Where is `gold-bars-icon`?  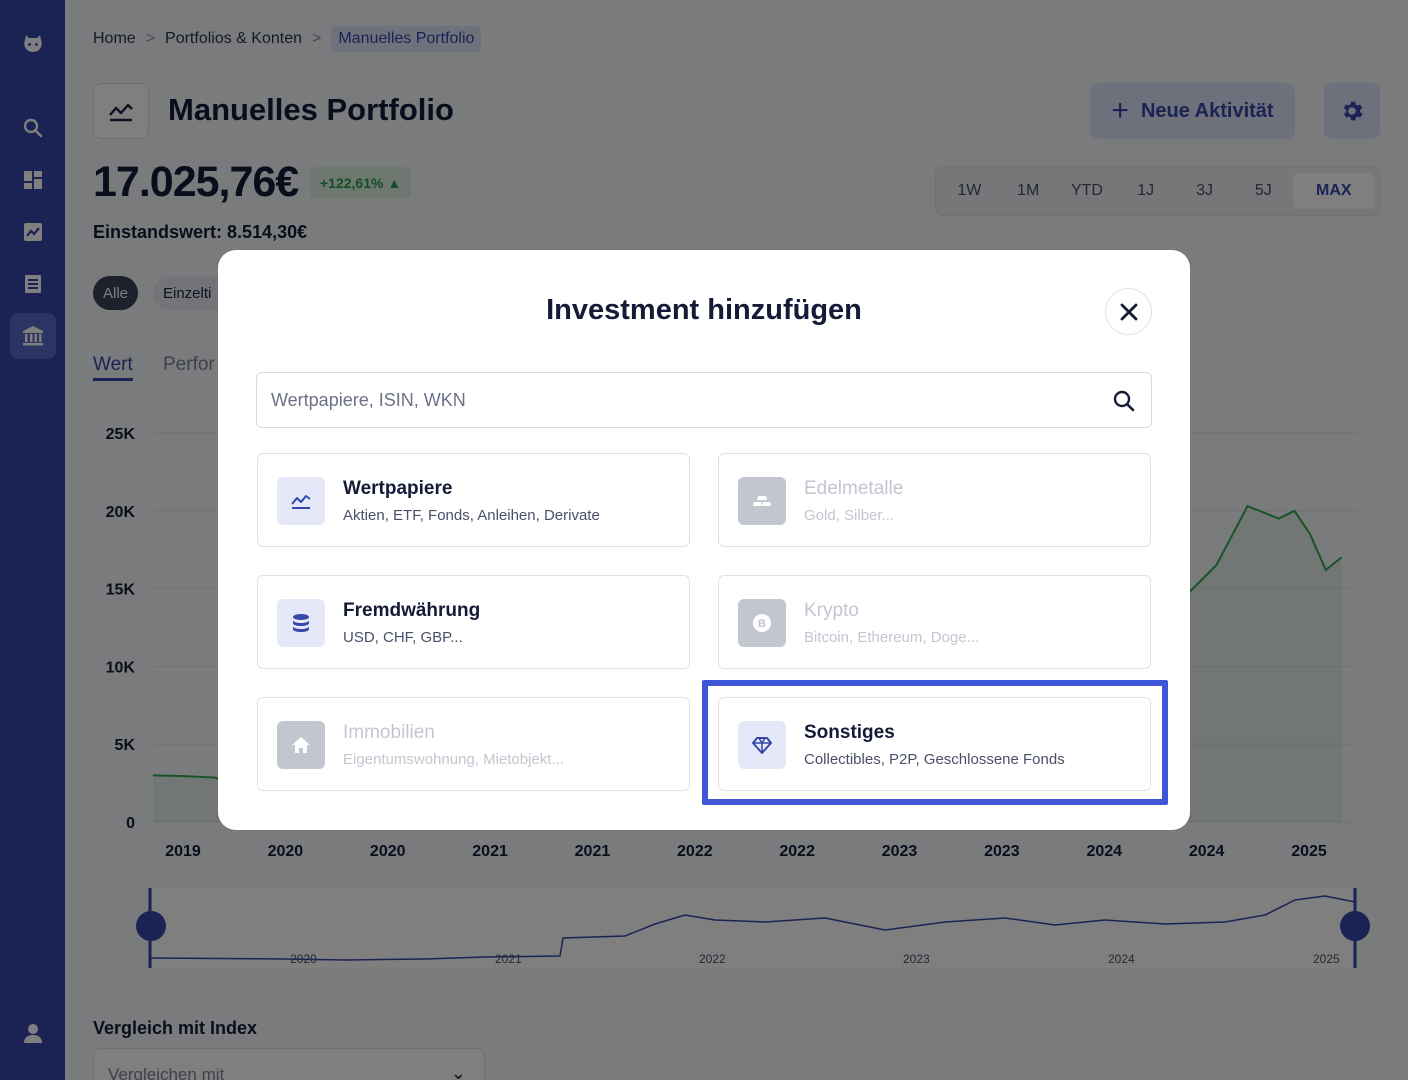
gold-bars-icon is located at coordinates (762, 501).